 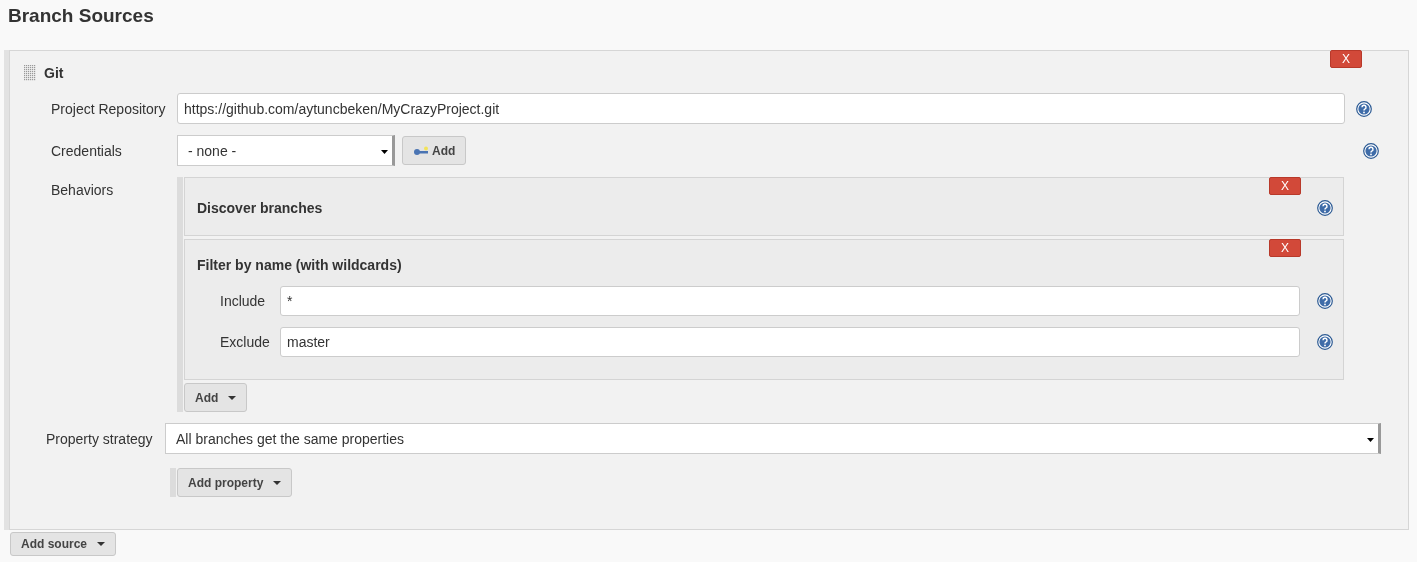 I want to click on field-label: Property strategy, so click(x=99, y=438).